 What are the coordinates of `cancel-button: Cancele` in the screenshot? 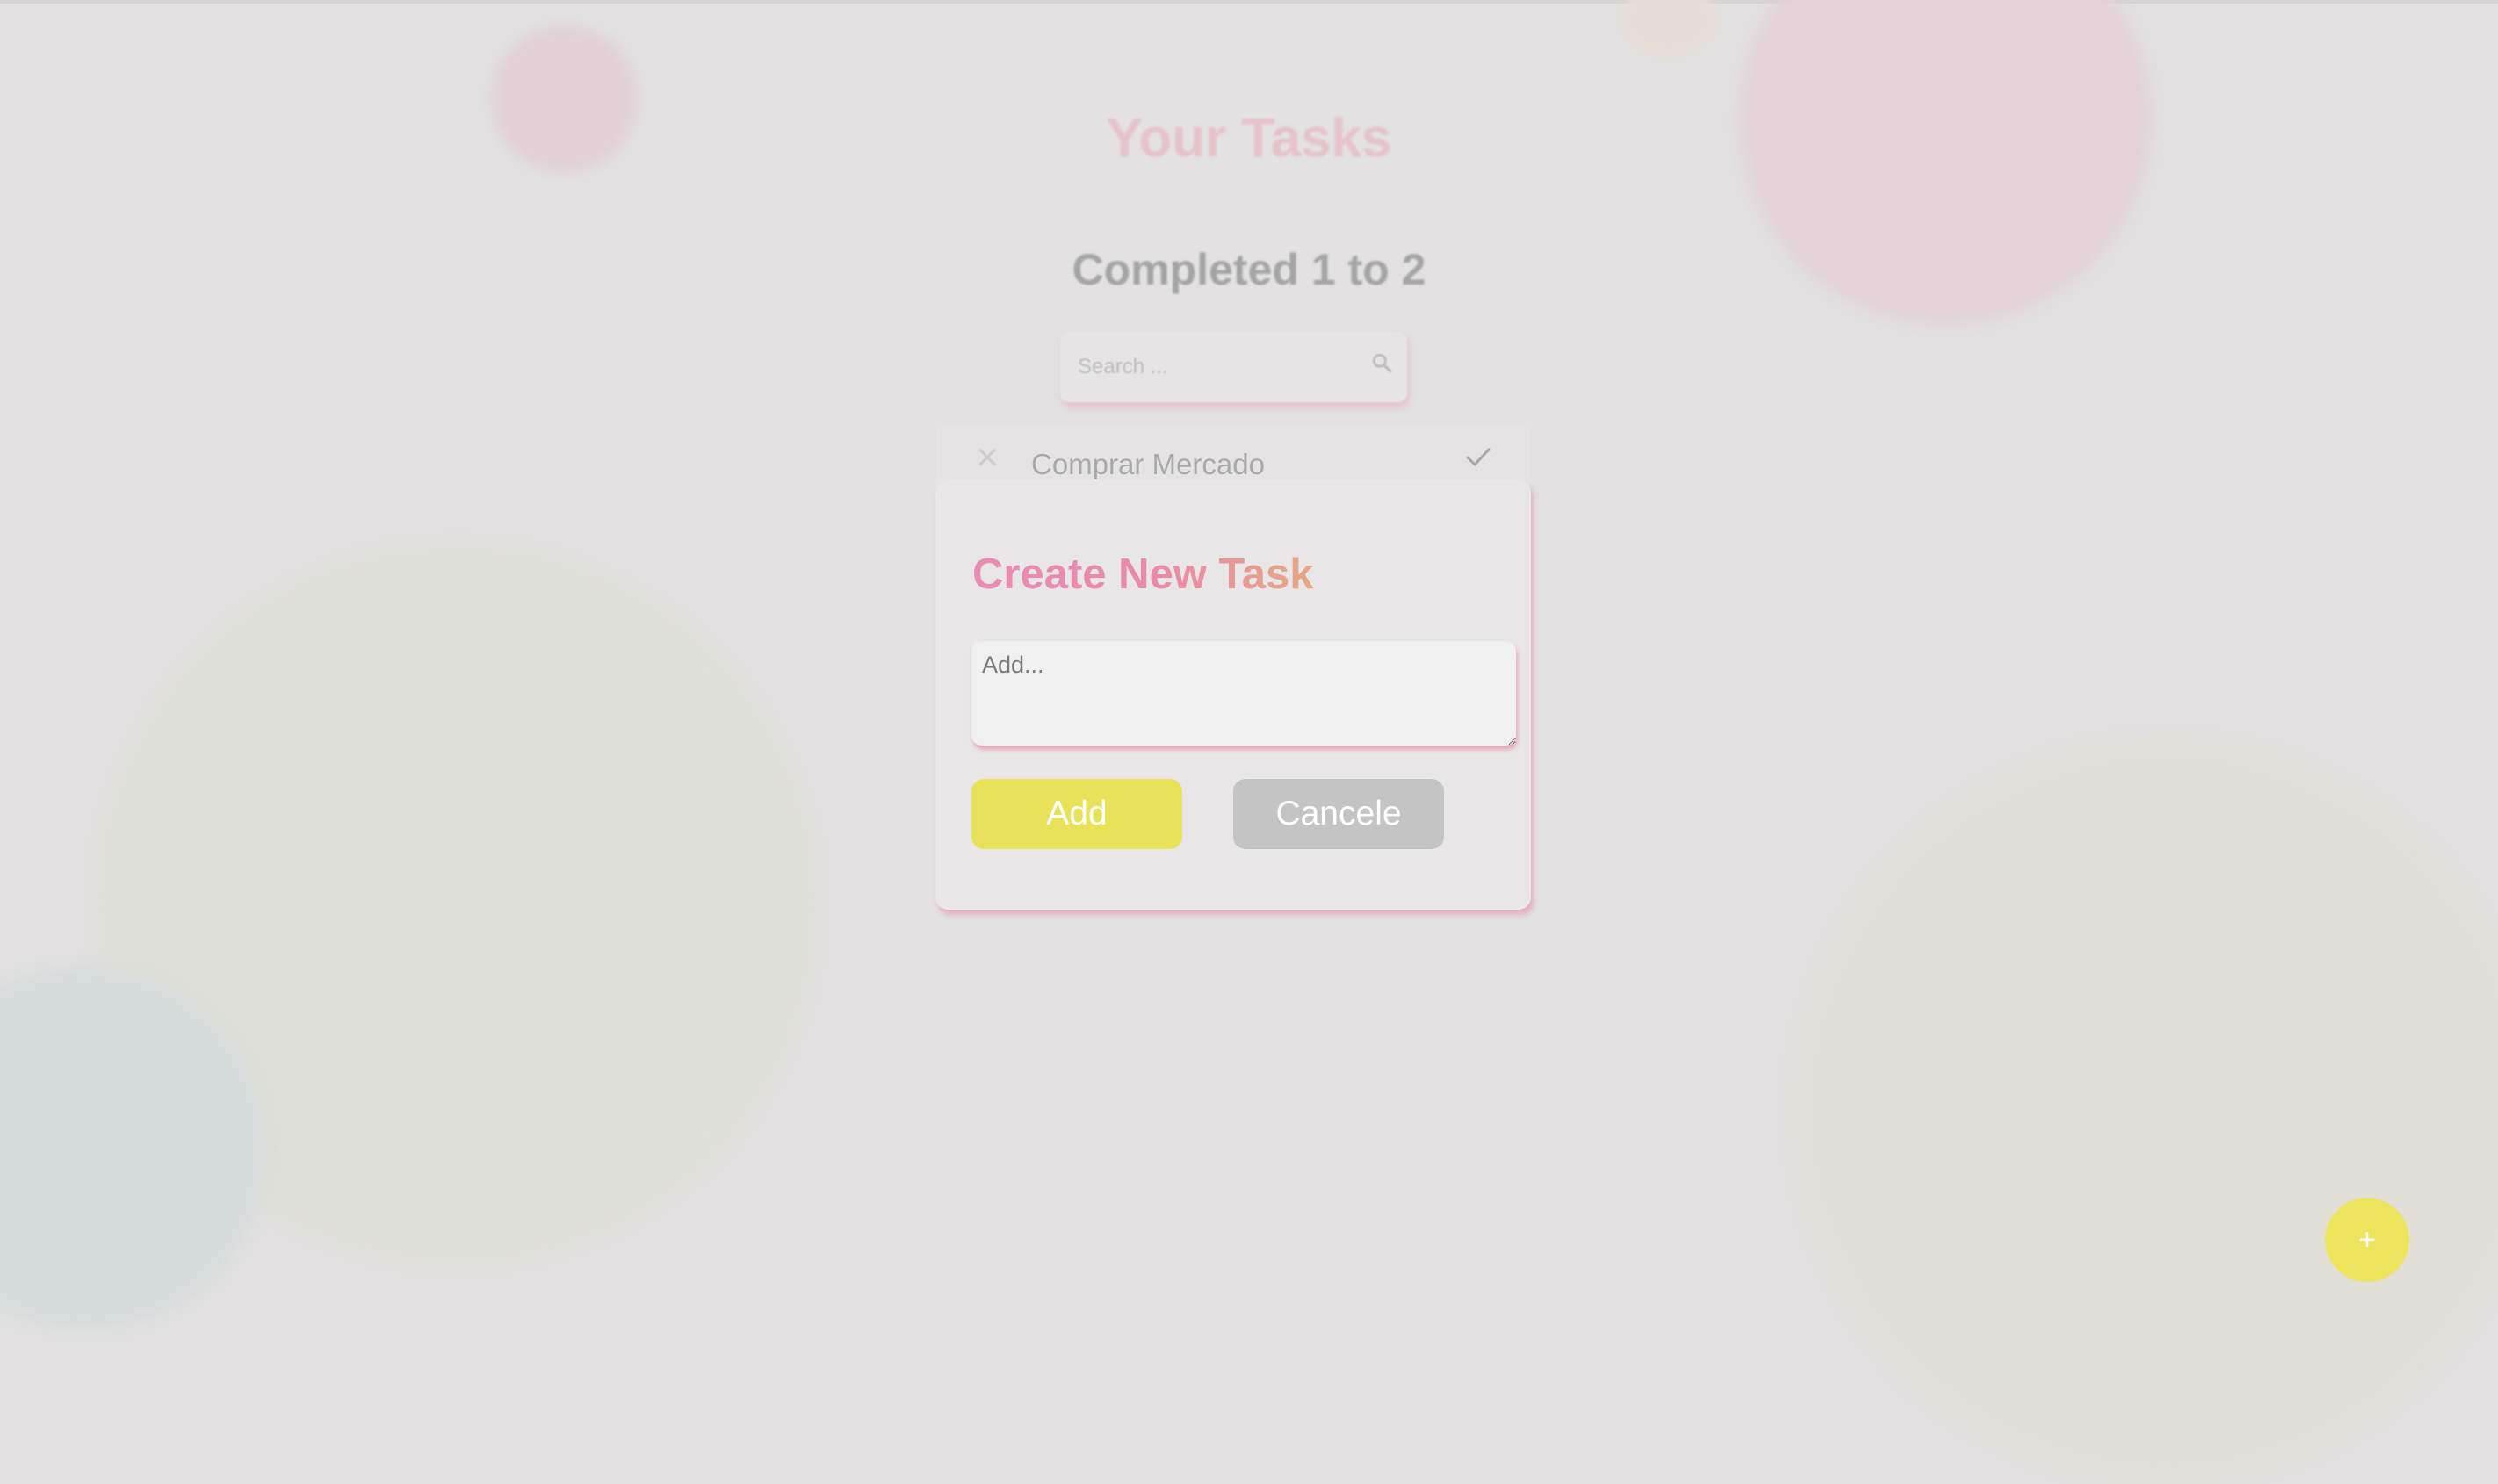 It's located at (1338, 814).